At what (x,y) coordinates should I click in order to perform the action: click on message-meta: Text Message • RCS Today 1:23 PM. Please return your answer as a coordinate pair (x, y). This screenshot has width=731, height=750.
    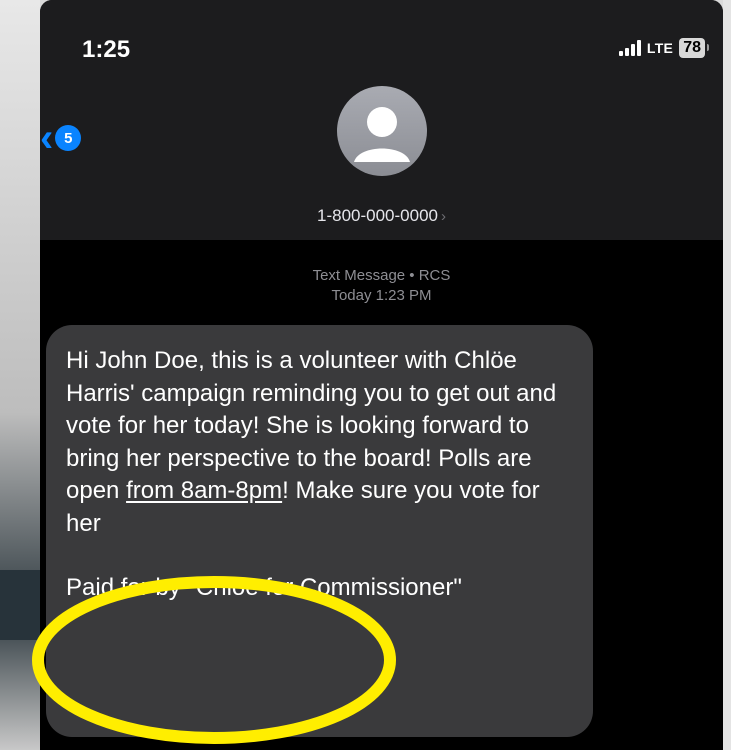
    Looking at the image, I should click on (381, 286).